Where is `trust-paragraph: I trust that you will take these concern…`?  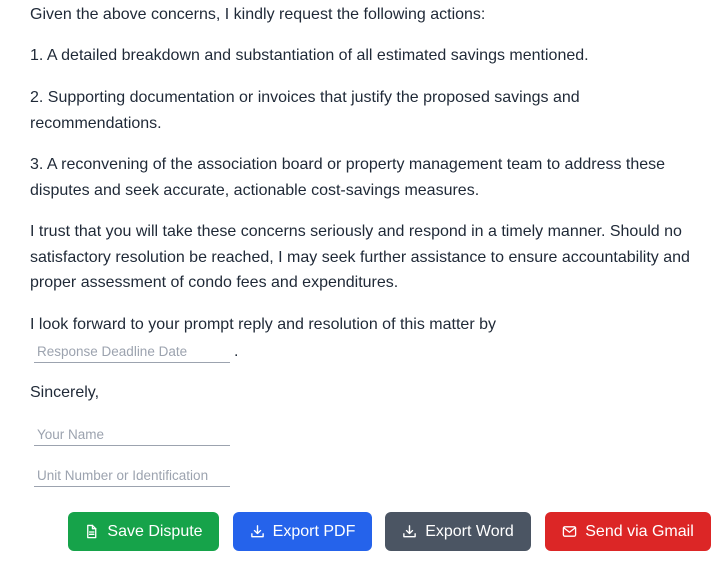
trust-paragraph: I trust that you will take these concern… is located at coordinates (360, 257).